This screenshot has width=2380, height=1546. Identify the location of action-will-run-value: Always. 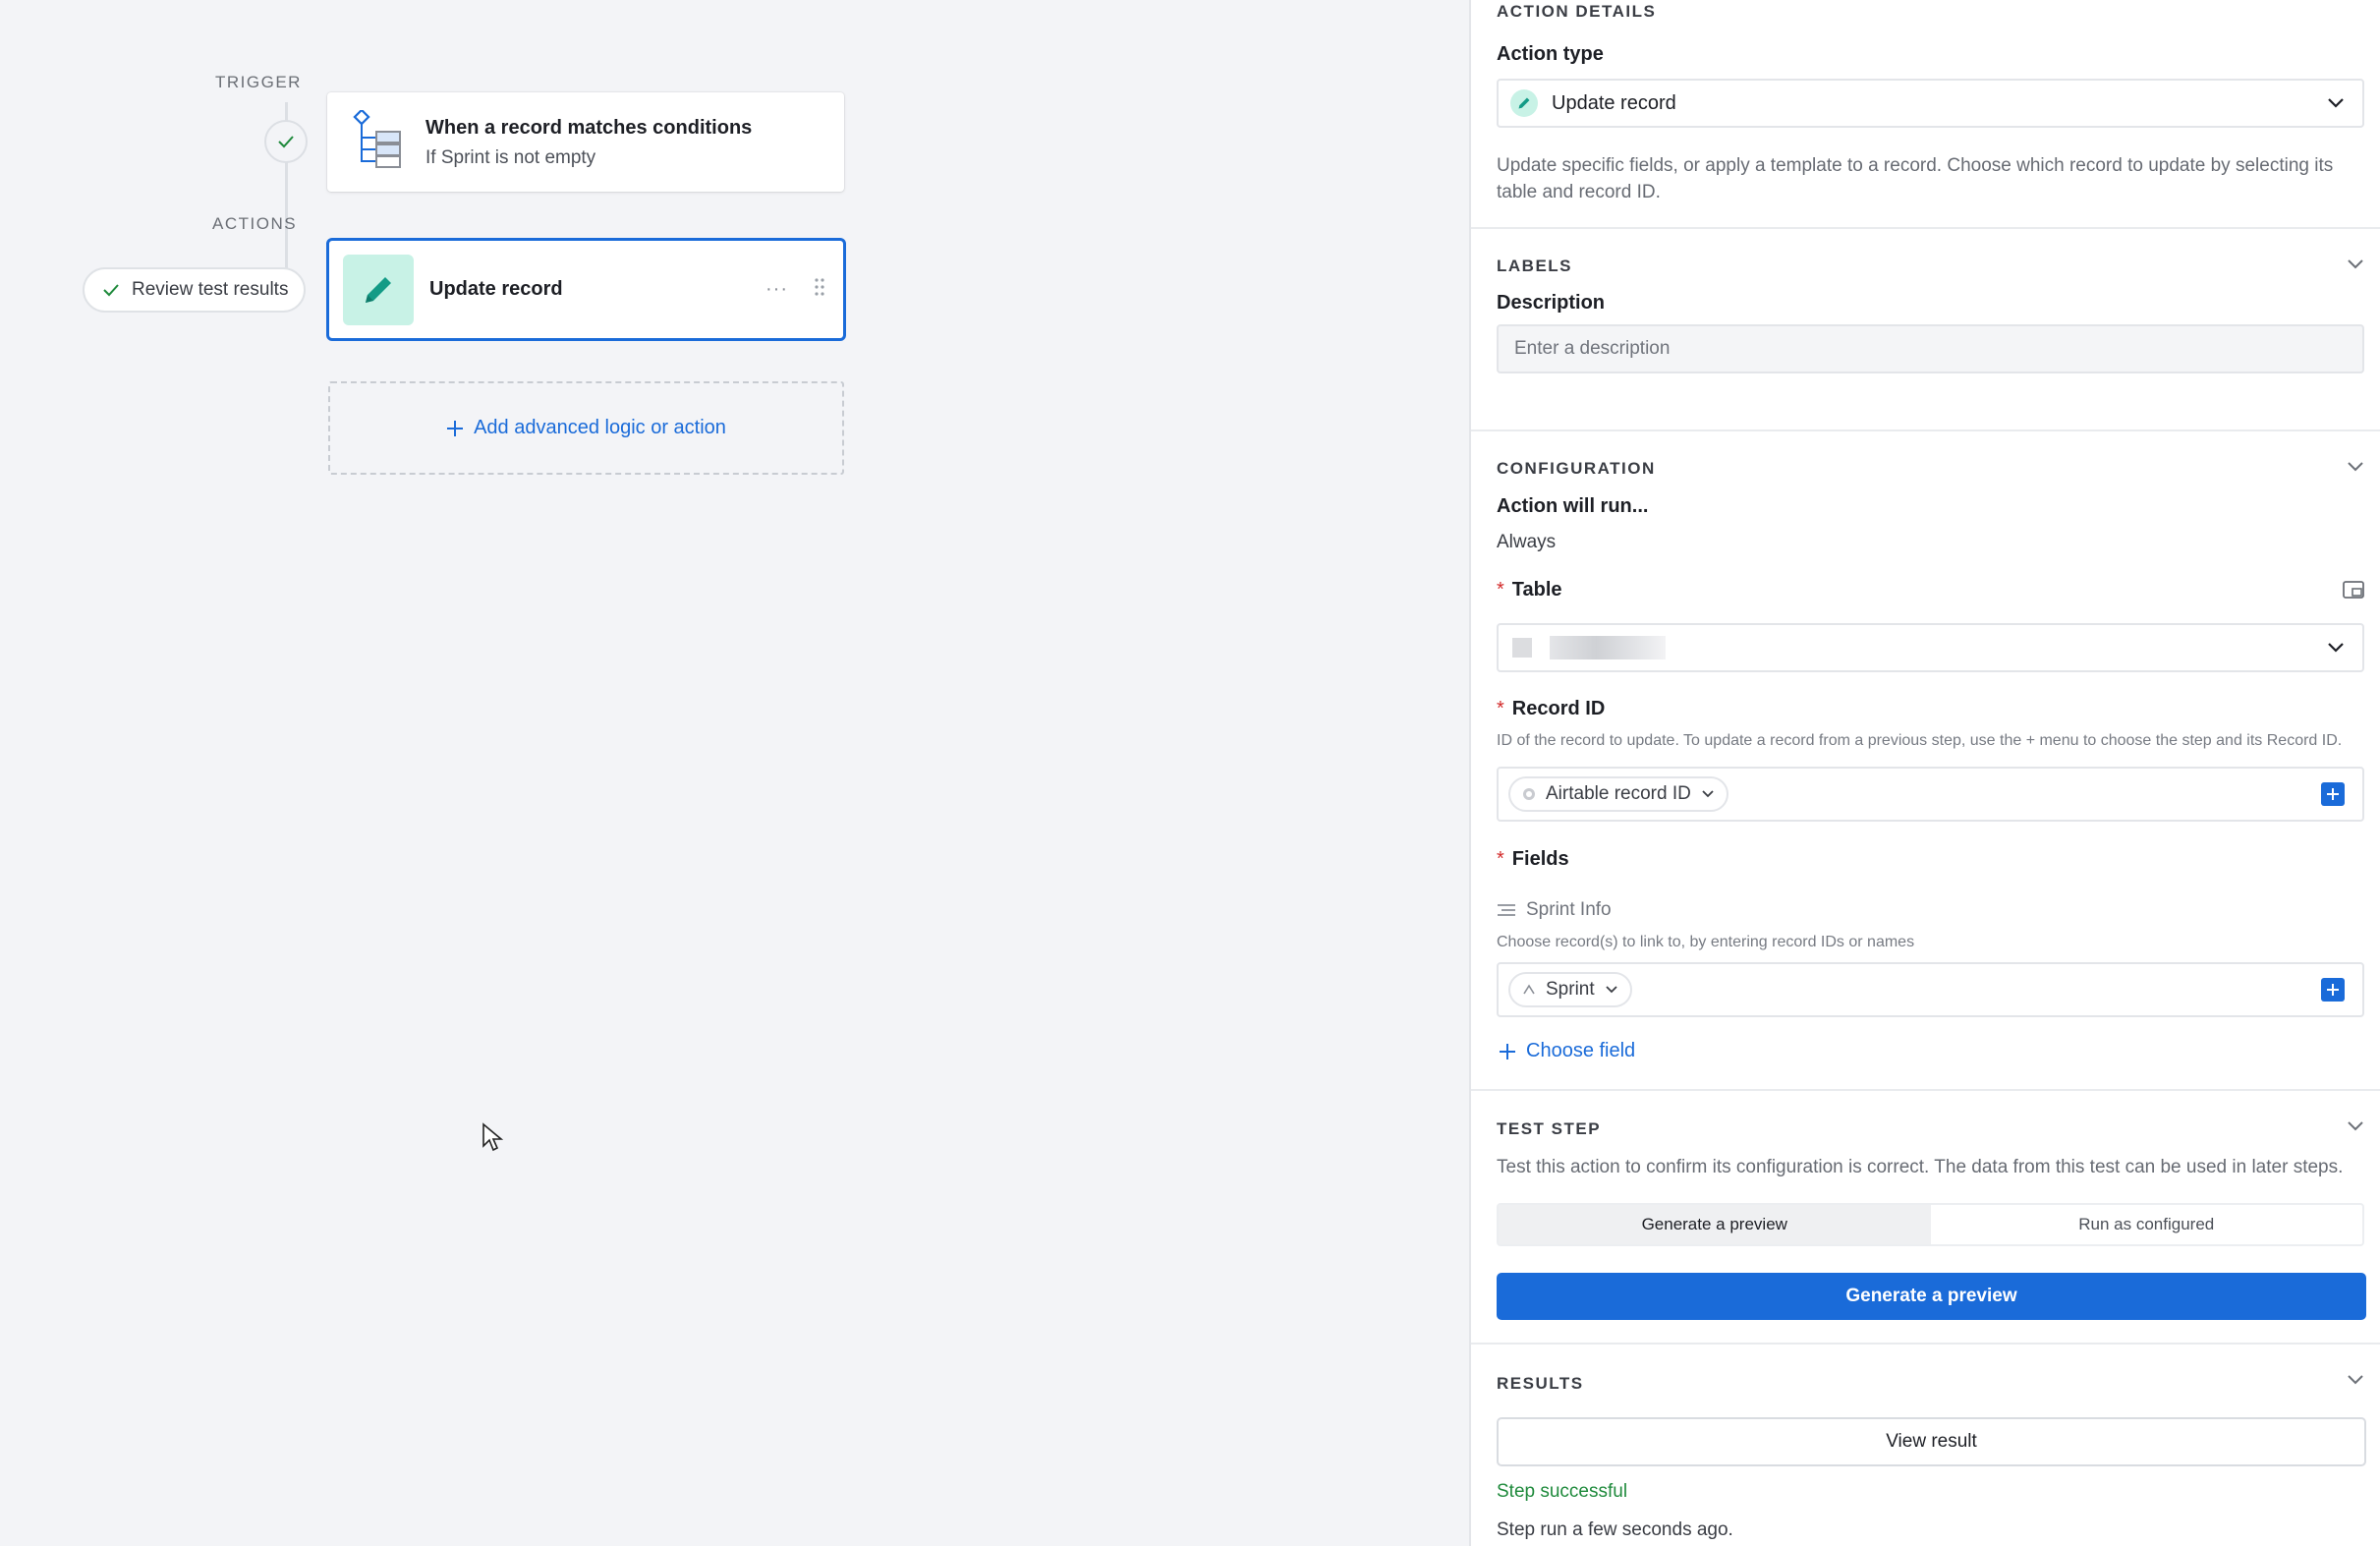
(1527, 542).